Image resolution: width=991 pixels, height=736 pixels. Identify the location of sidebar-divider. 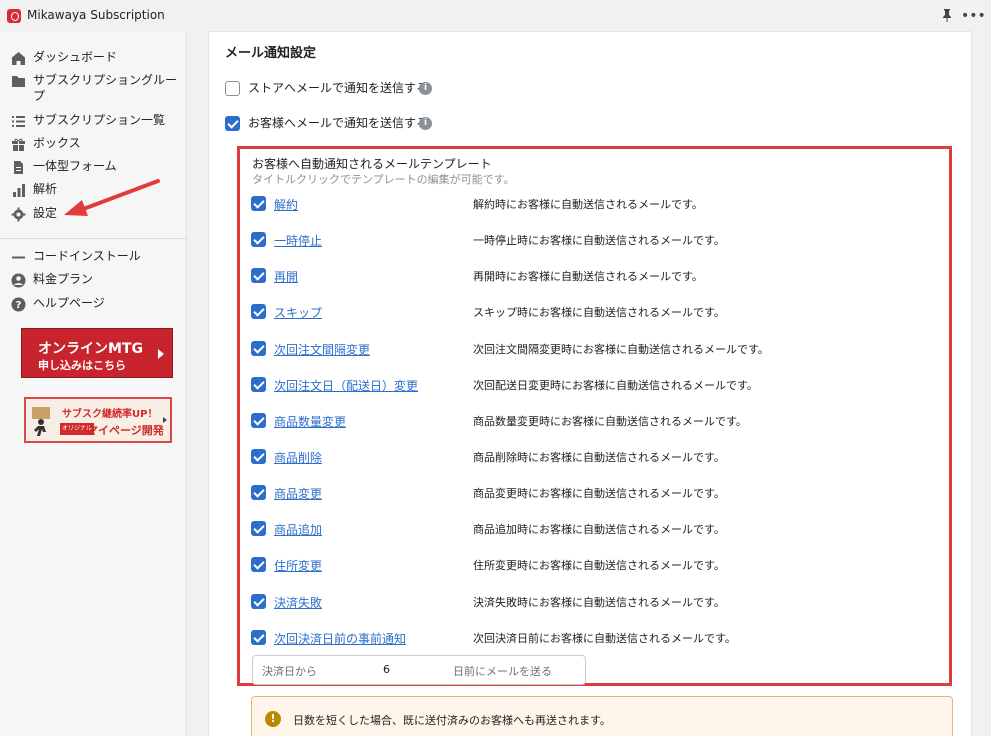
(93, 238).